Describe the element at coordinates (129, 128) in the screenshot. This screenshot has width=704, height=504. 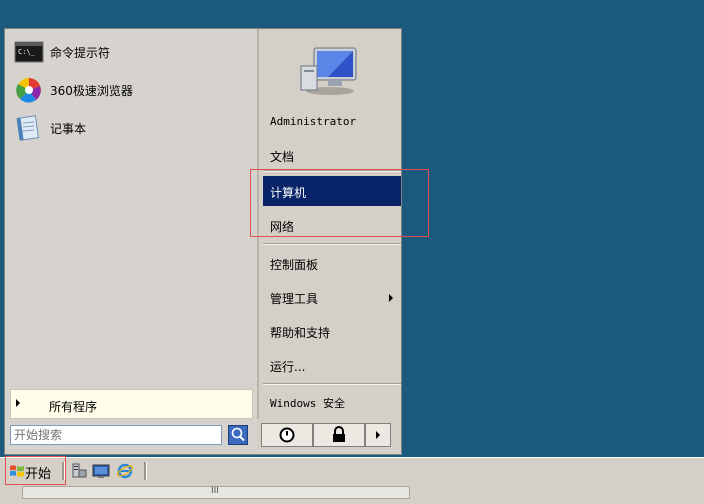
I see `app-notepad: 记事本` at that location.